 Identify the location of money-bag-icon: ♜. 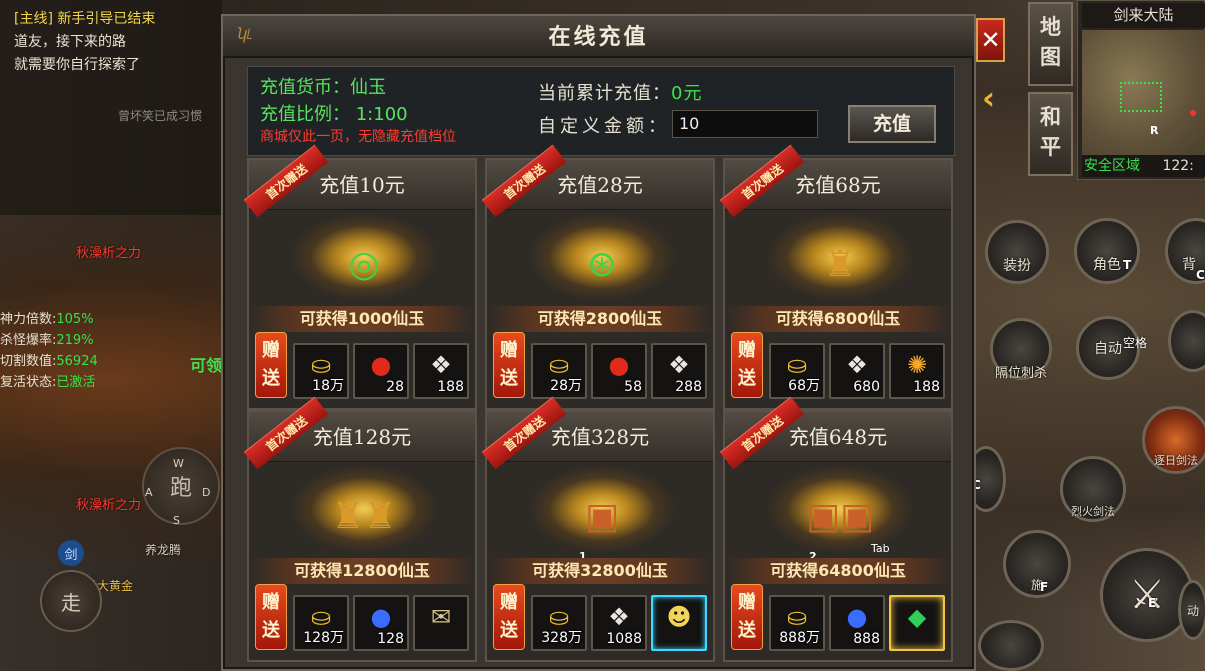
(840, 264).